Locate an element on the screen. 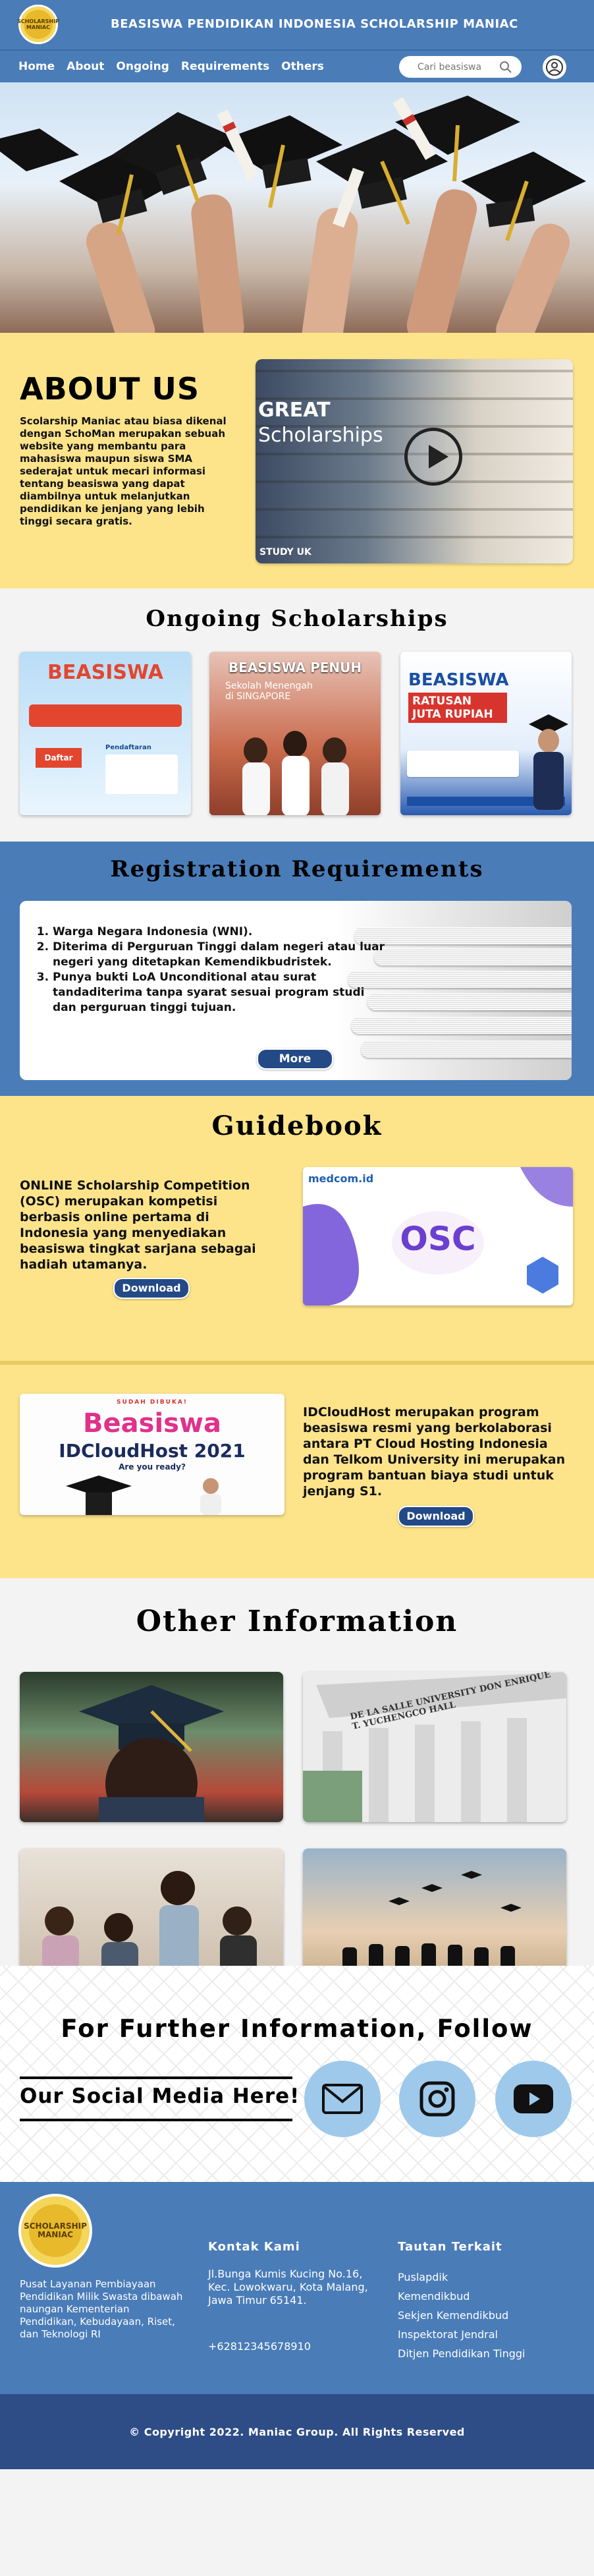  scholarship-poster-3: BEASISWA RATUSAN JUTA RUPIAH is located at coordinates (486, 734).